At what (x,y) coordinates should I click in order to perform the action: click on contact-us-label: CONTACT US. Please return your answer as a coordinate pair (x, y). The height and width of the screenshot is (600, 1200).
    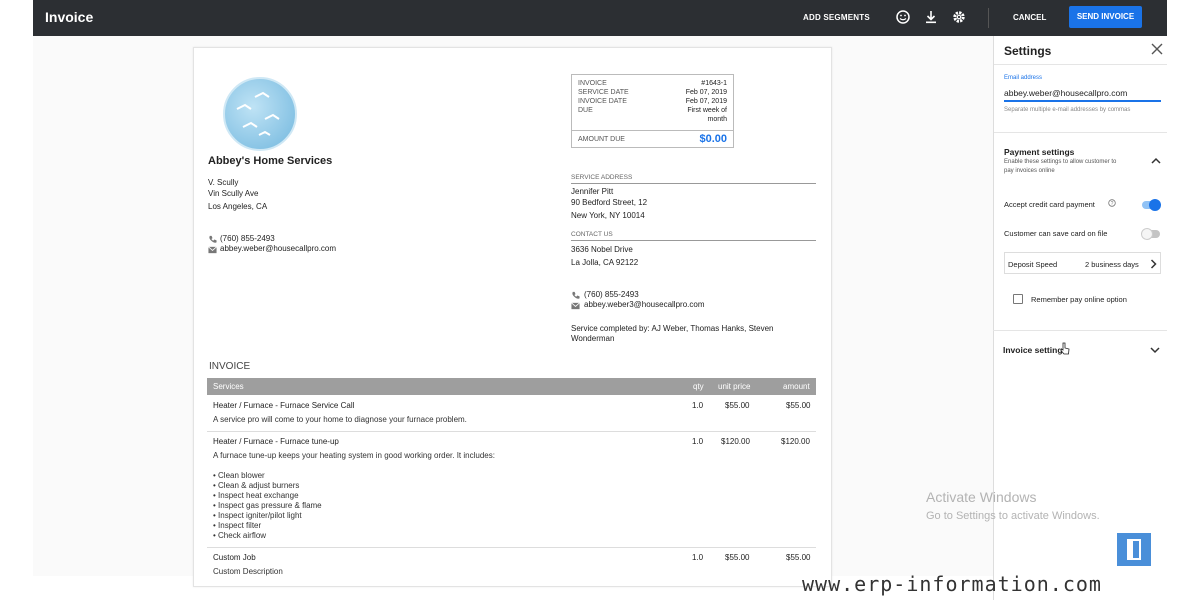
    Looking at the image, I should click on (592, 234).